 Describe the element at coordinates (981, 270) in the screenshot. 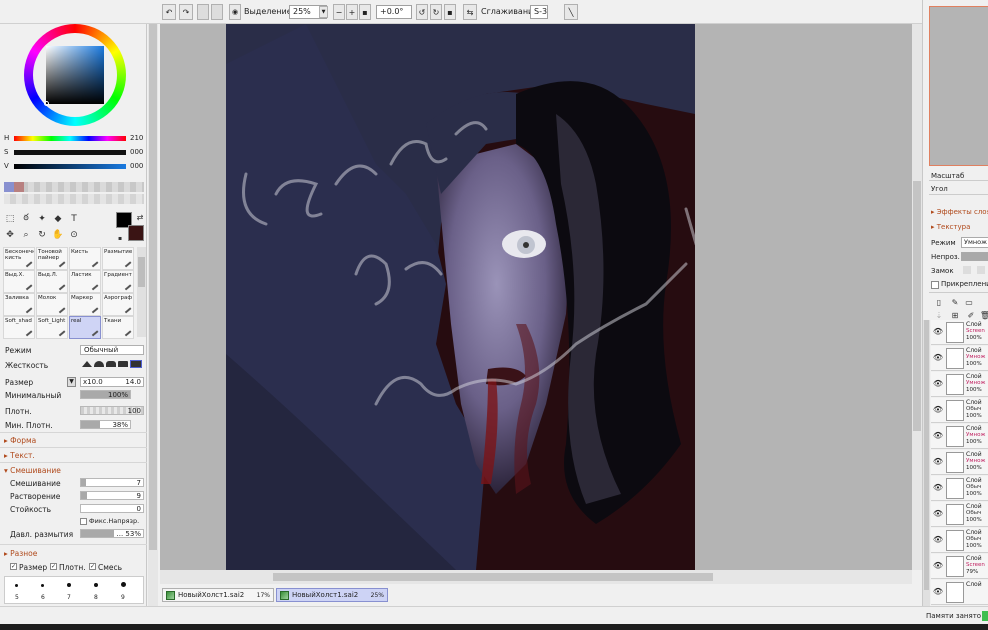

I see `lock-paint-icon` at that location.